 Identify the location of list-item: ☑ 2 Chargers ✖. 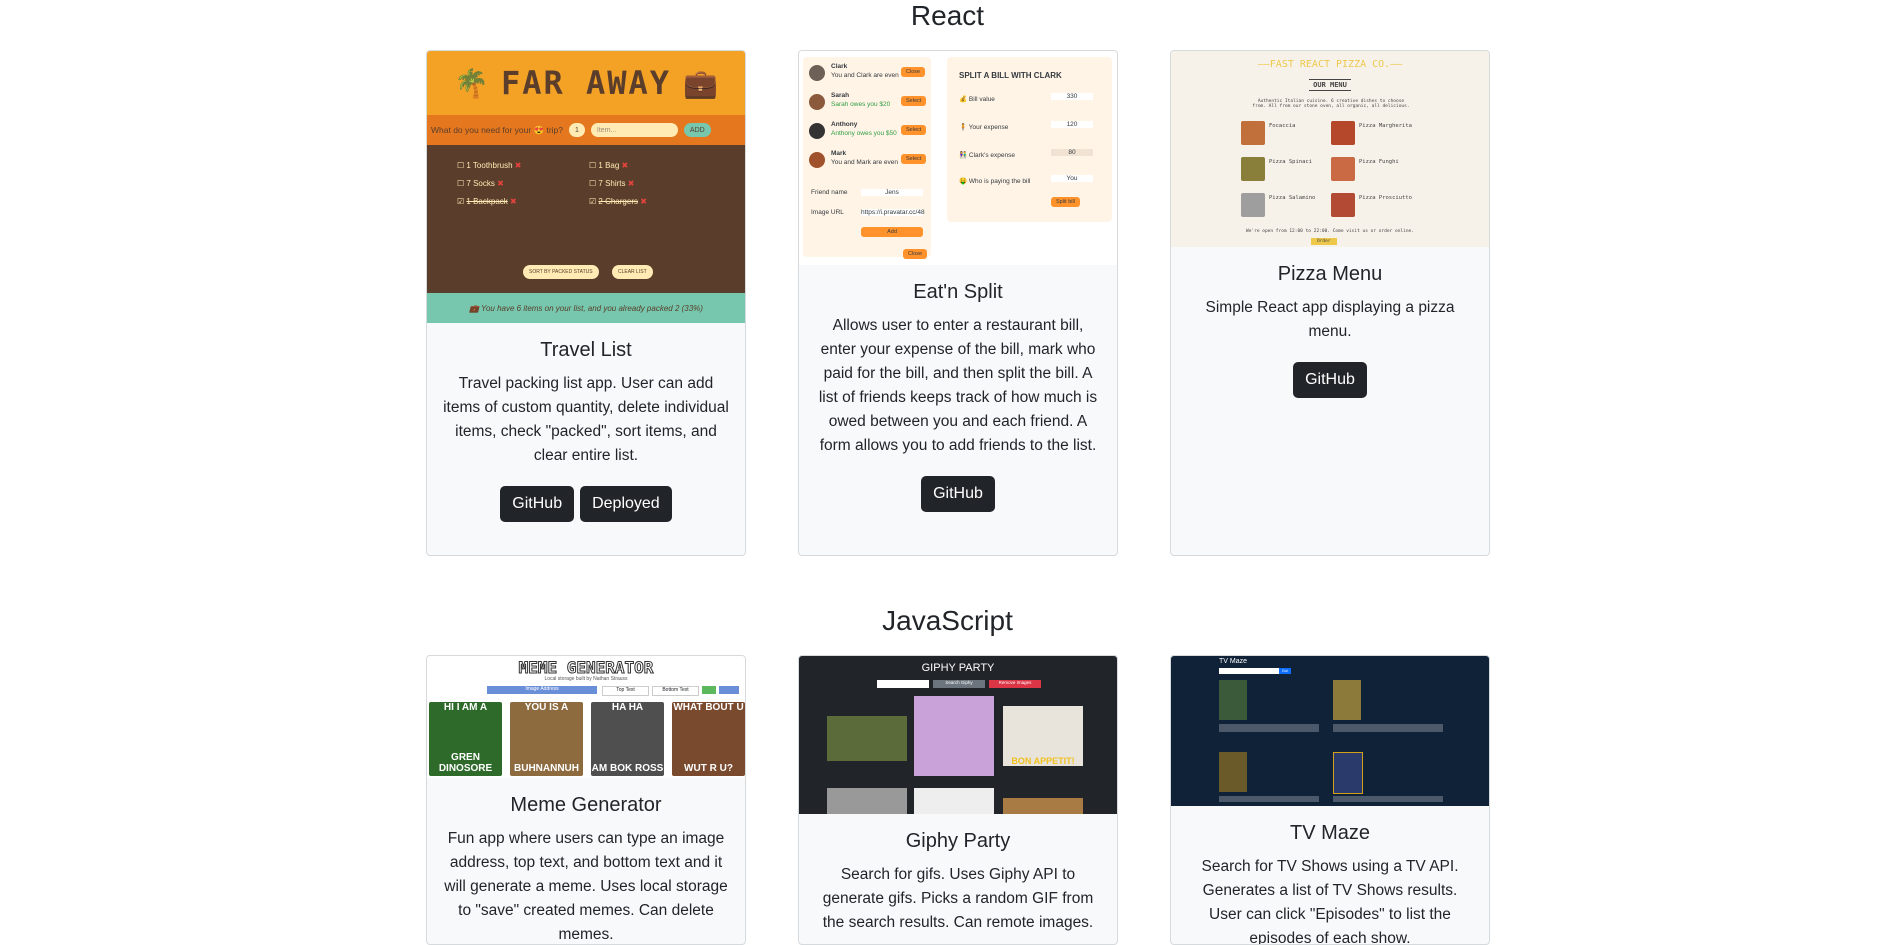
(618, 201).